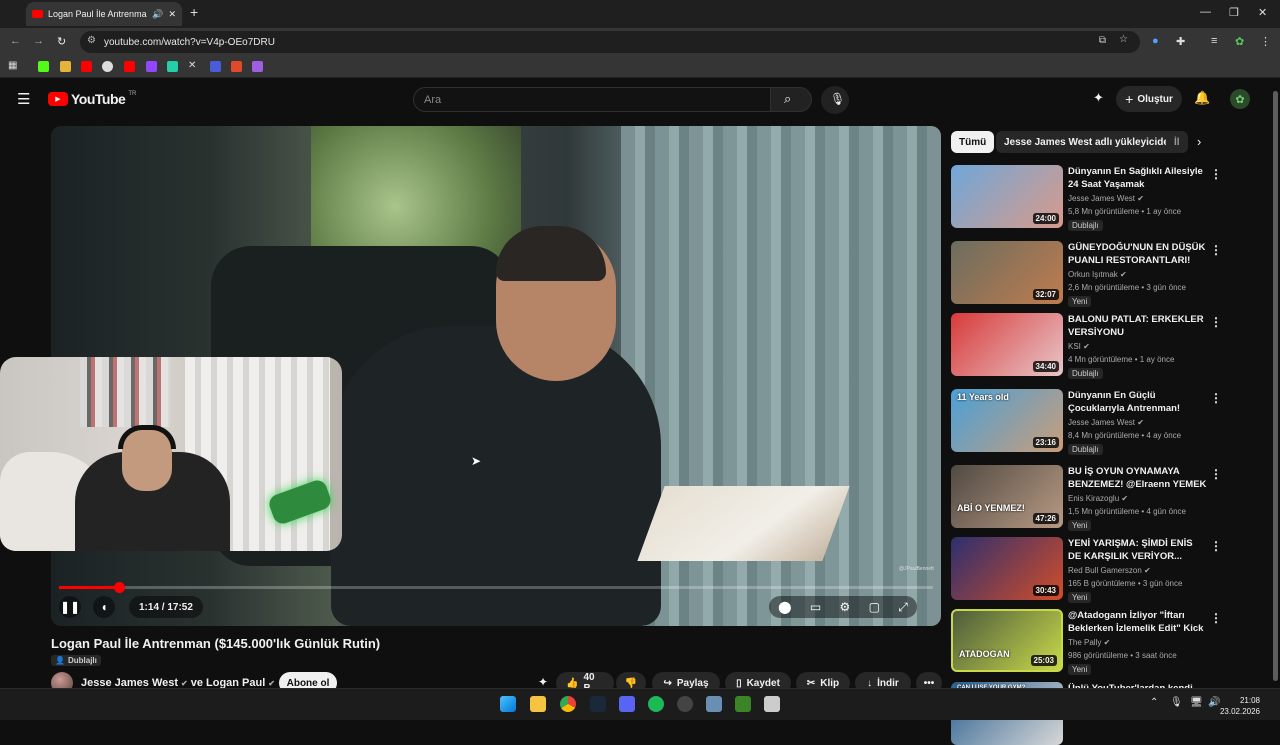 The image size is (1280, 745). Describe the element at coordinates (1089, 642) in the screenshot. I see `recommendation-channel: The Pally ✔` at that location.